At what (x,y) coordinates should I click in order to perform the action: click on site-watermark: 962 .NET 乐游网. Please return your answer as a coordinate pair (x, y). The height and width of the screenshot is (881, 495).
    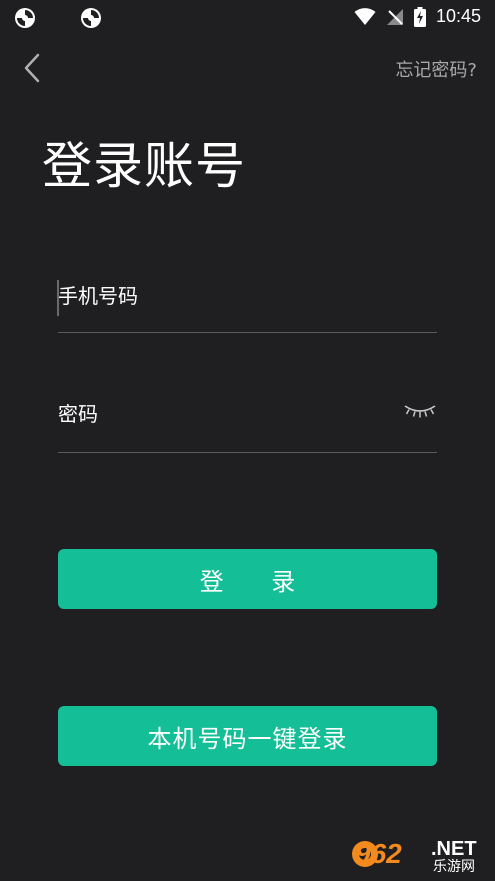
    Looking at the image, I should click on (414, 856).